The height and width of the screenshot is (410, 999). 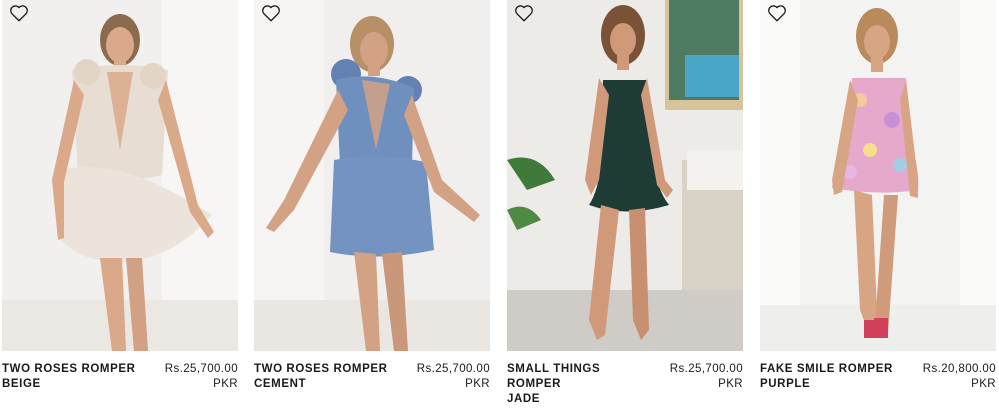 I want to click on product-name: TWO ROSES ROMPER CEMENT, so click(x=329, y=377).